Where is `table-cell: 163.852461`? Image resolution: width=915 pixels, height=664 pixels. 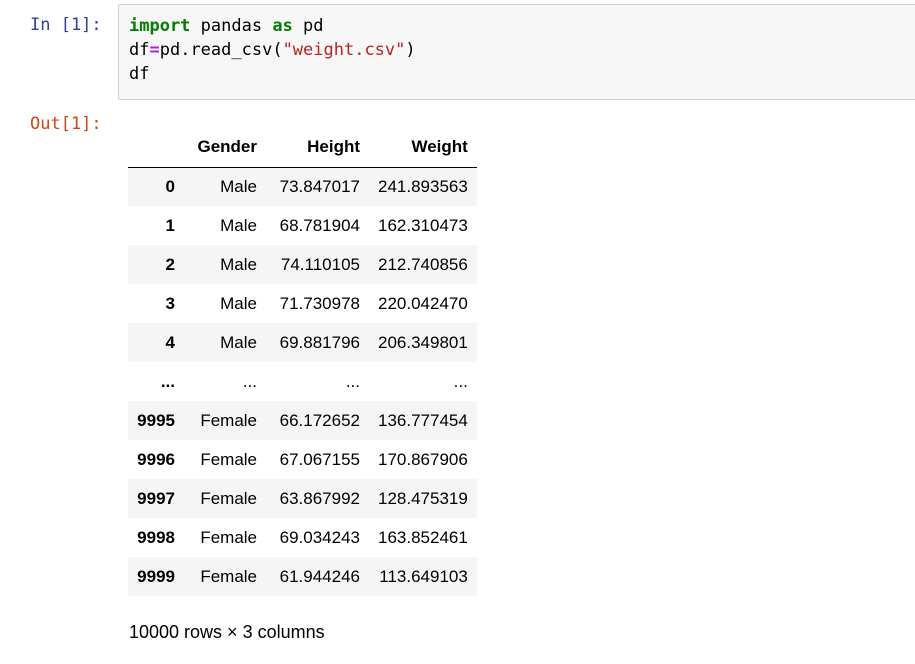 table-cell: 163.852461 is located at coordinates (423, 537).